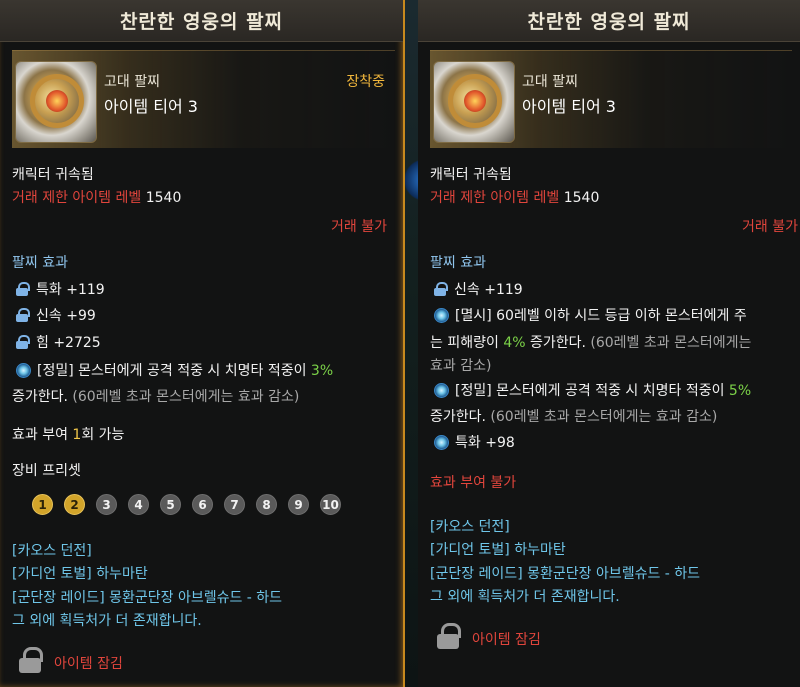 The height and width of the screenshot is (687, 800). I want to click on preset-button-7: 7, so click(234, 504).